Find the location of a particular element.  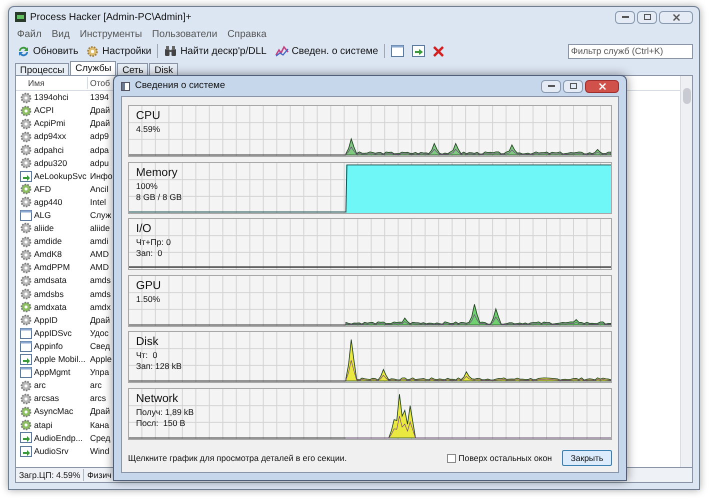

panel-title: CPU is located at coordinates (148, 116).